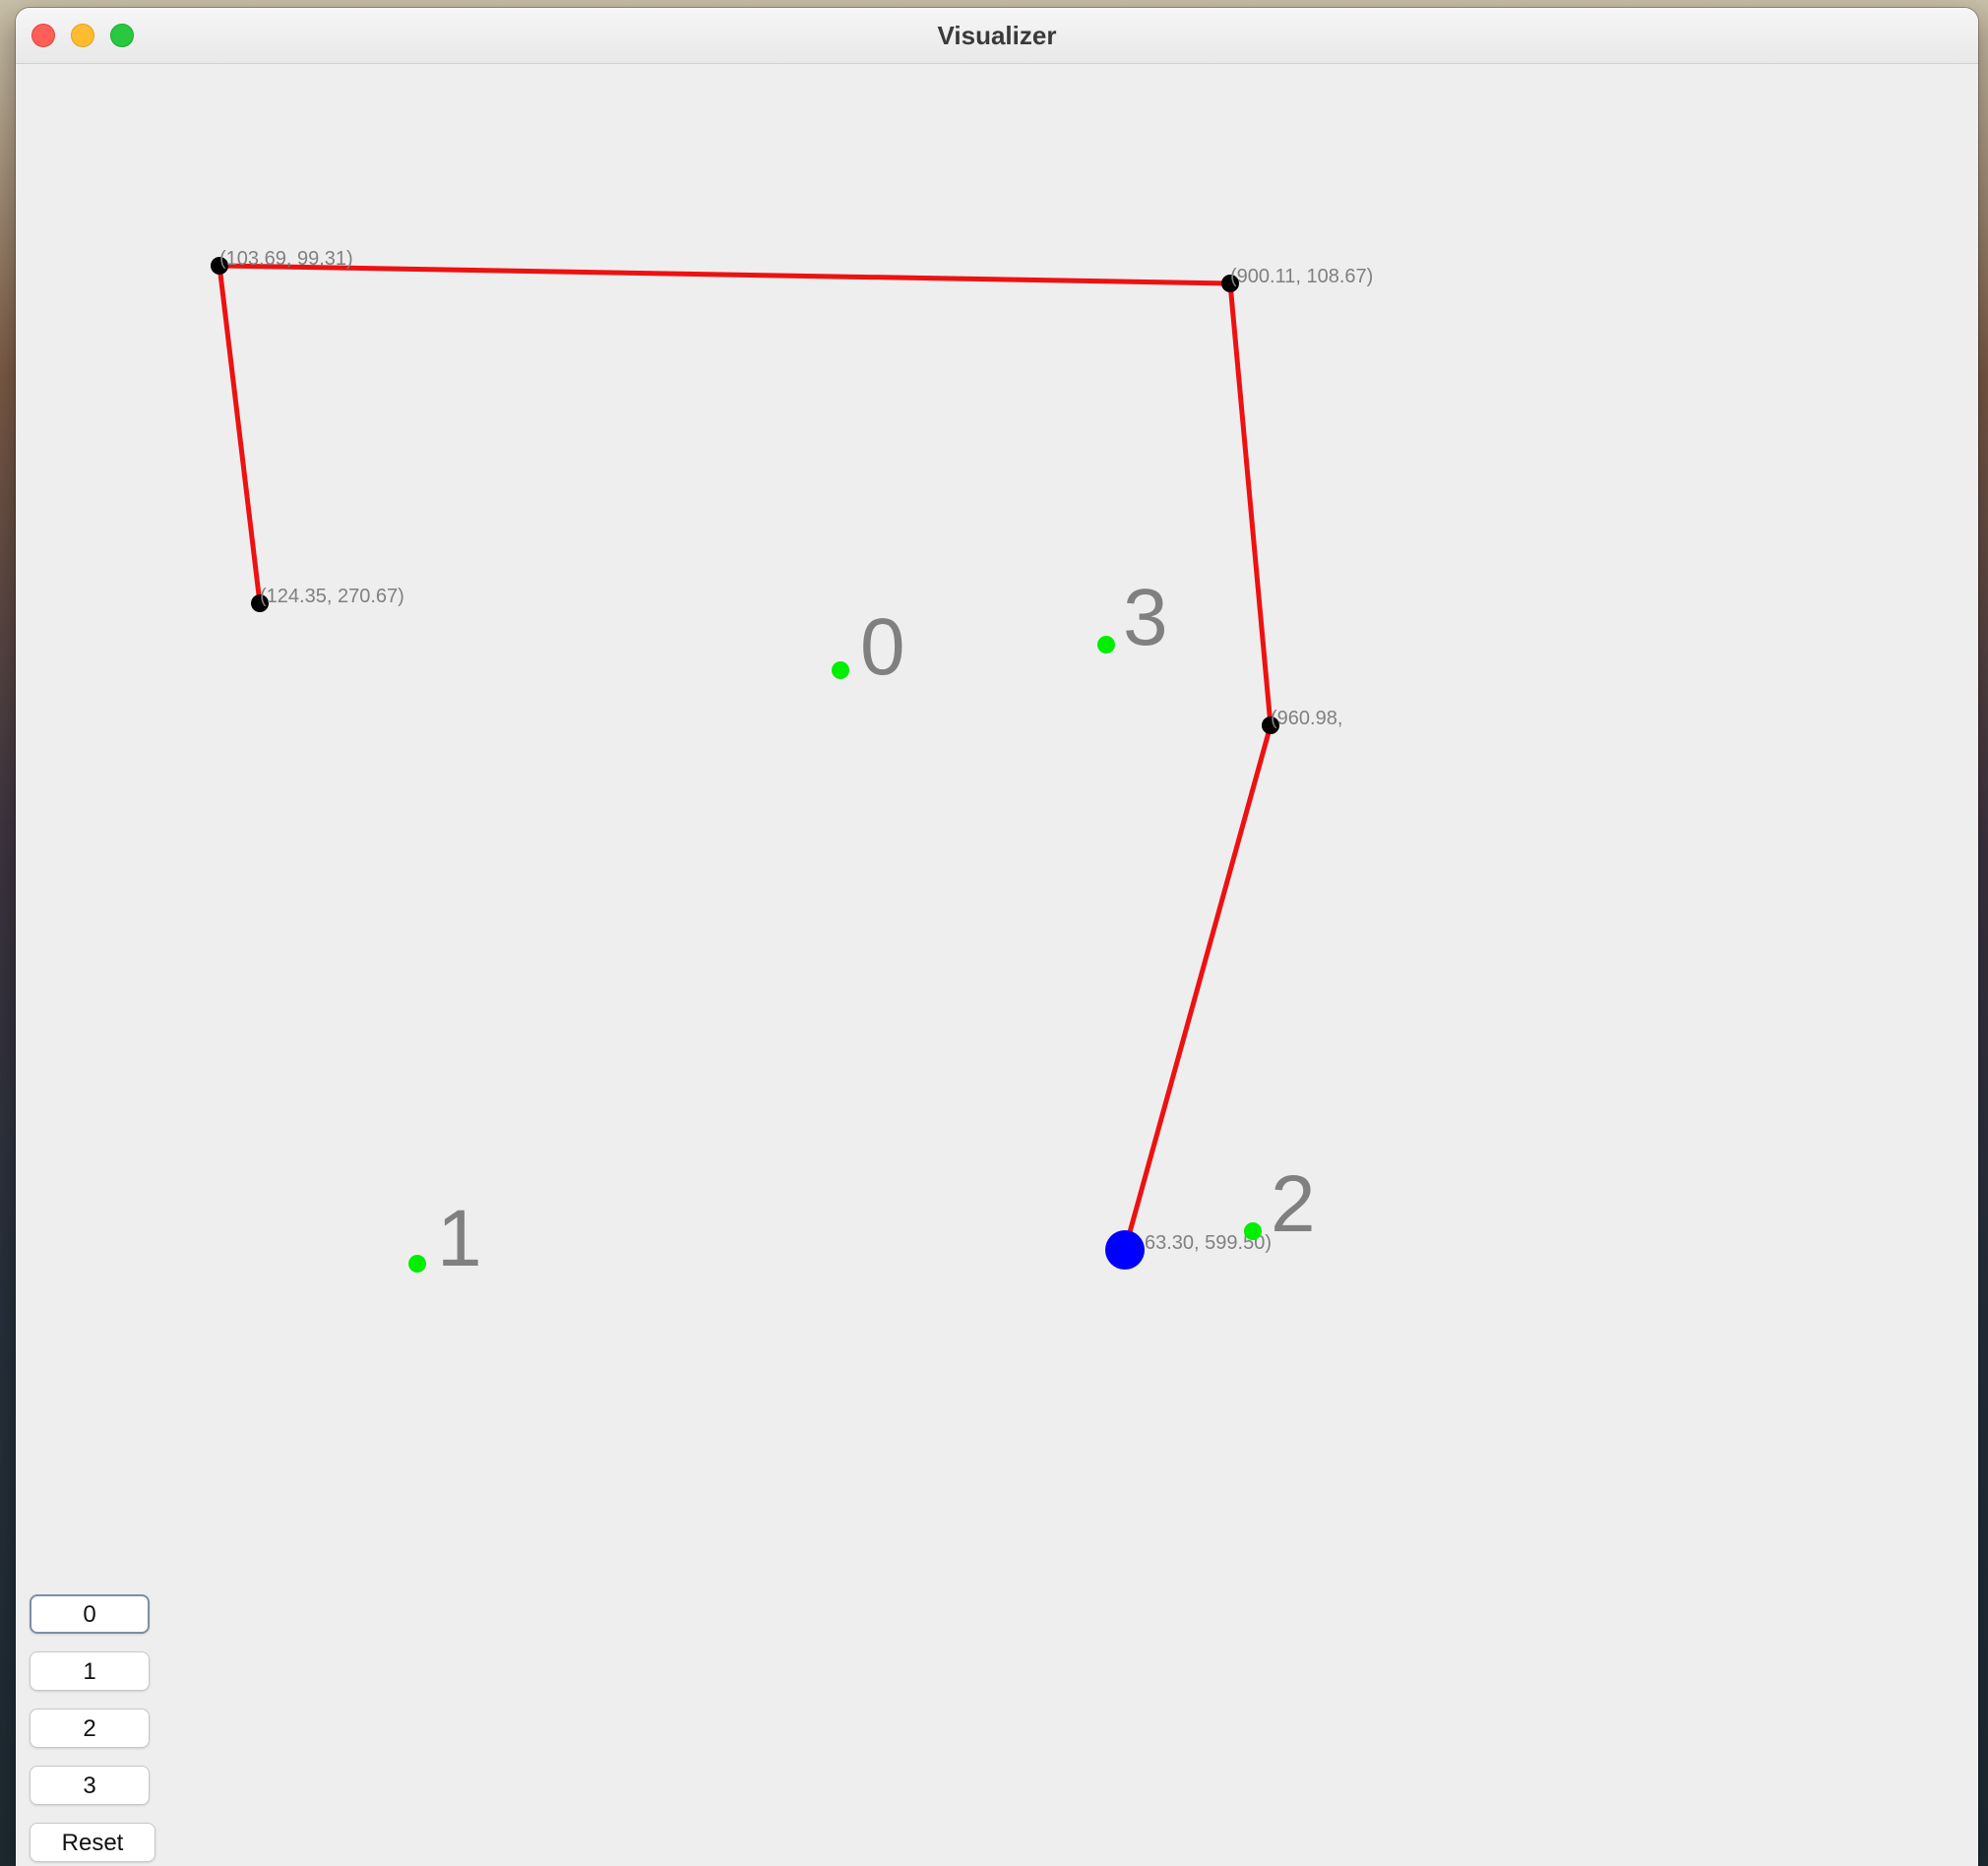  I want to click on end-effector, so click(1125, 1250).